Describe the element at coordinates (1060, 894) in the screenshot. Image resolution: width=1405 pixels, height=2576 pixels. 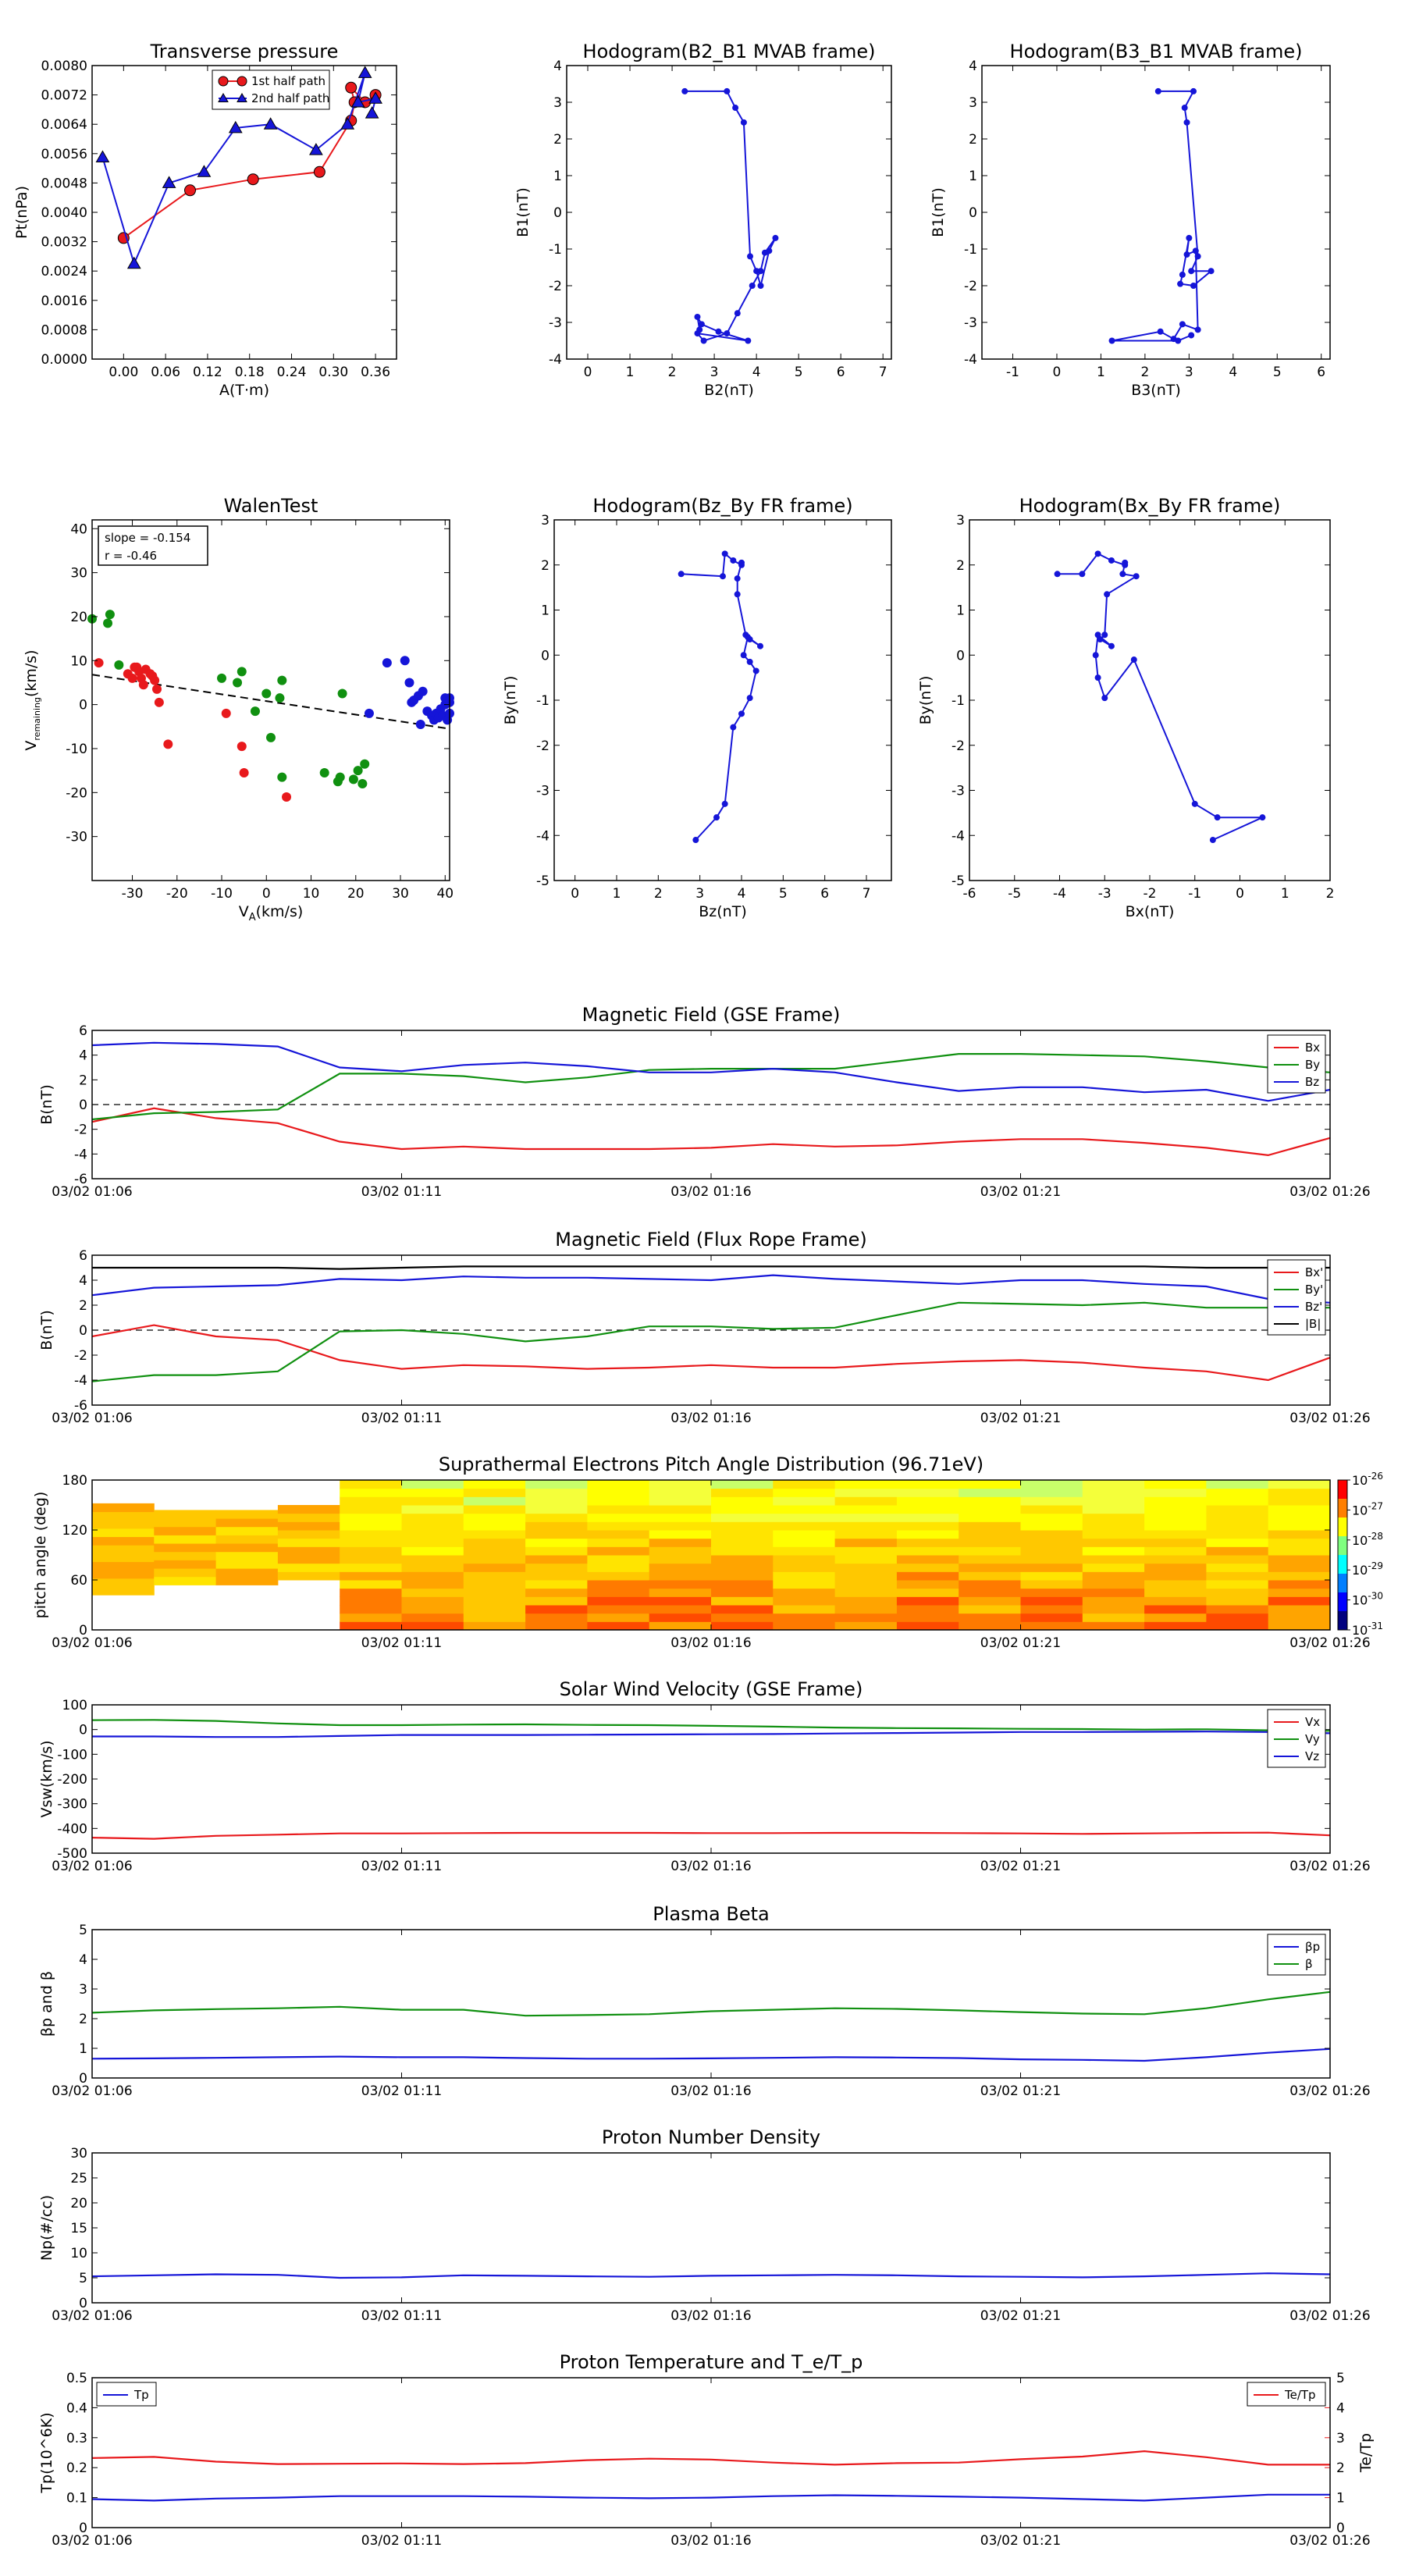
I see `x-tick-label: -4` at that location.